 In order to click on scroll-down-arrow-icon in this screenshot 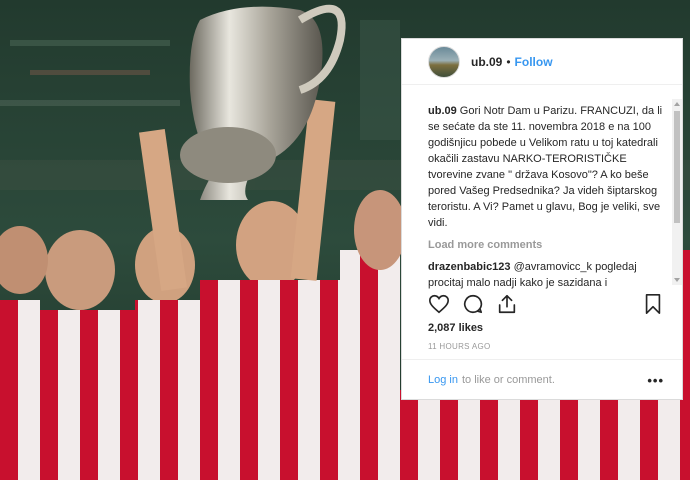, I will do `click(677, 280)`.